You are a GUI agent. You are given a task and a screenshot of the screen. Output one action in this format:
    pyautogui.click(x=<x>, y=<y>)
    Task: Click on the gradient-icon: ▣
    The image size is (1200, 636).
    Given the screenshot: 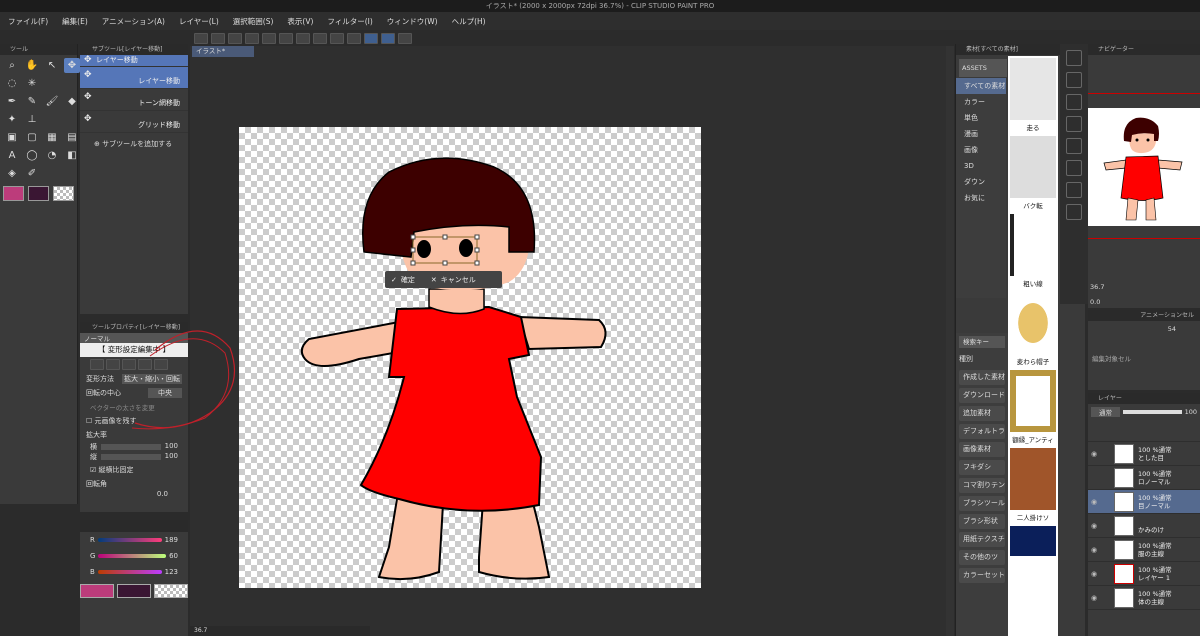 What is the action you would take?
    pyautogui.click(x=12, y=137)
    